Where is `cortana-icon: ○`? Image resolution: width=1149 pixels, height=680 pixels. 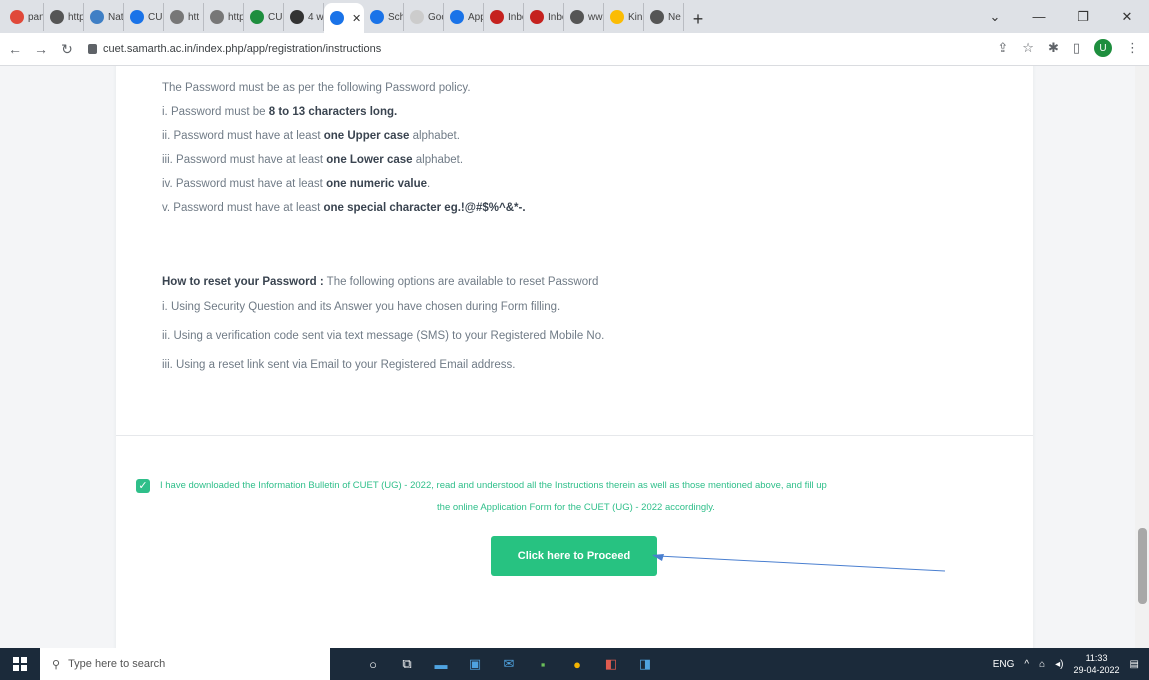
cortana-icon: ○ is located at coordinates (373, 664).